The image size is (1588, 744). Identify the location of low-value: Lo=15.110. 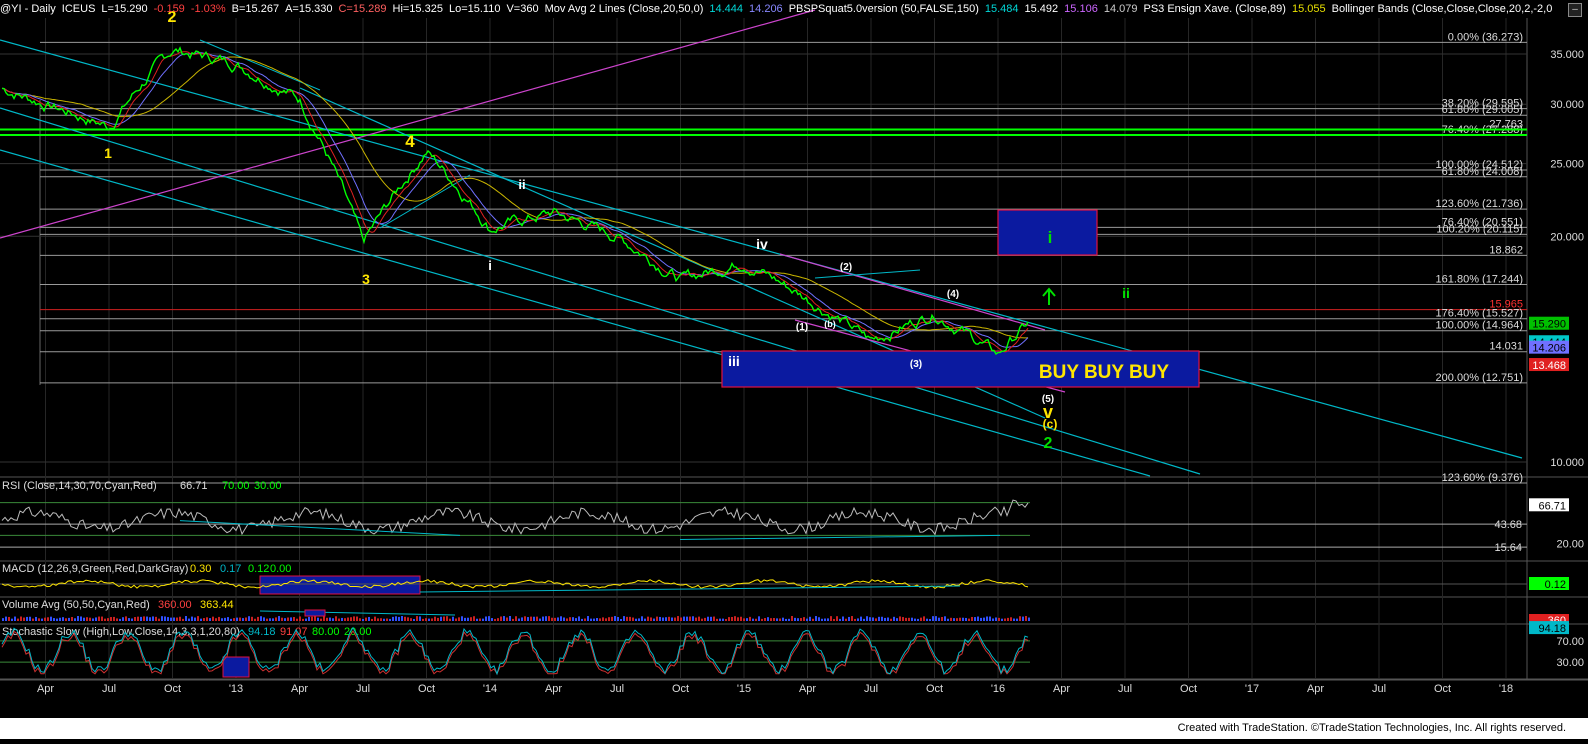
(474, 9).